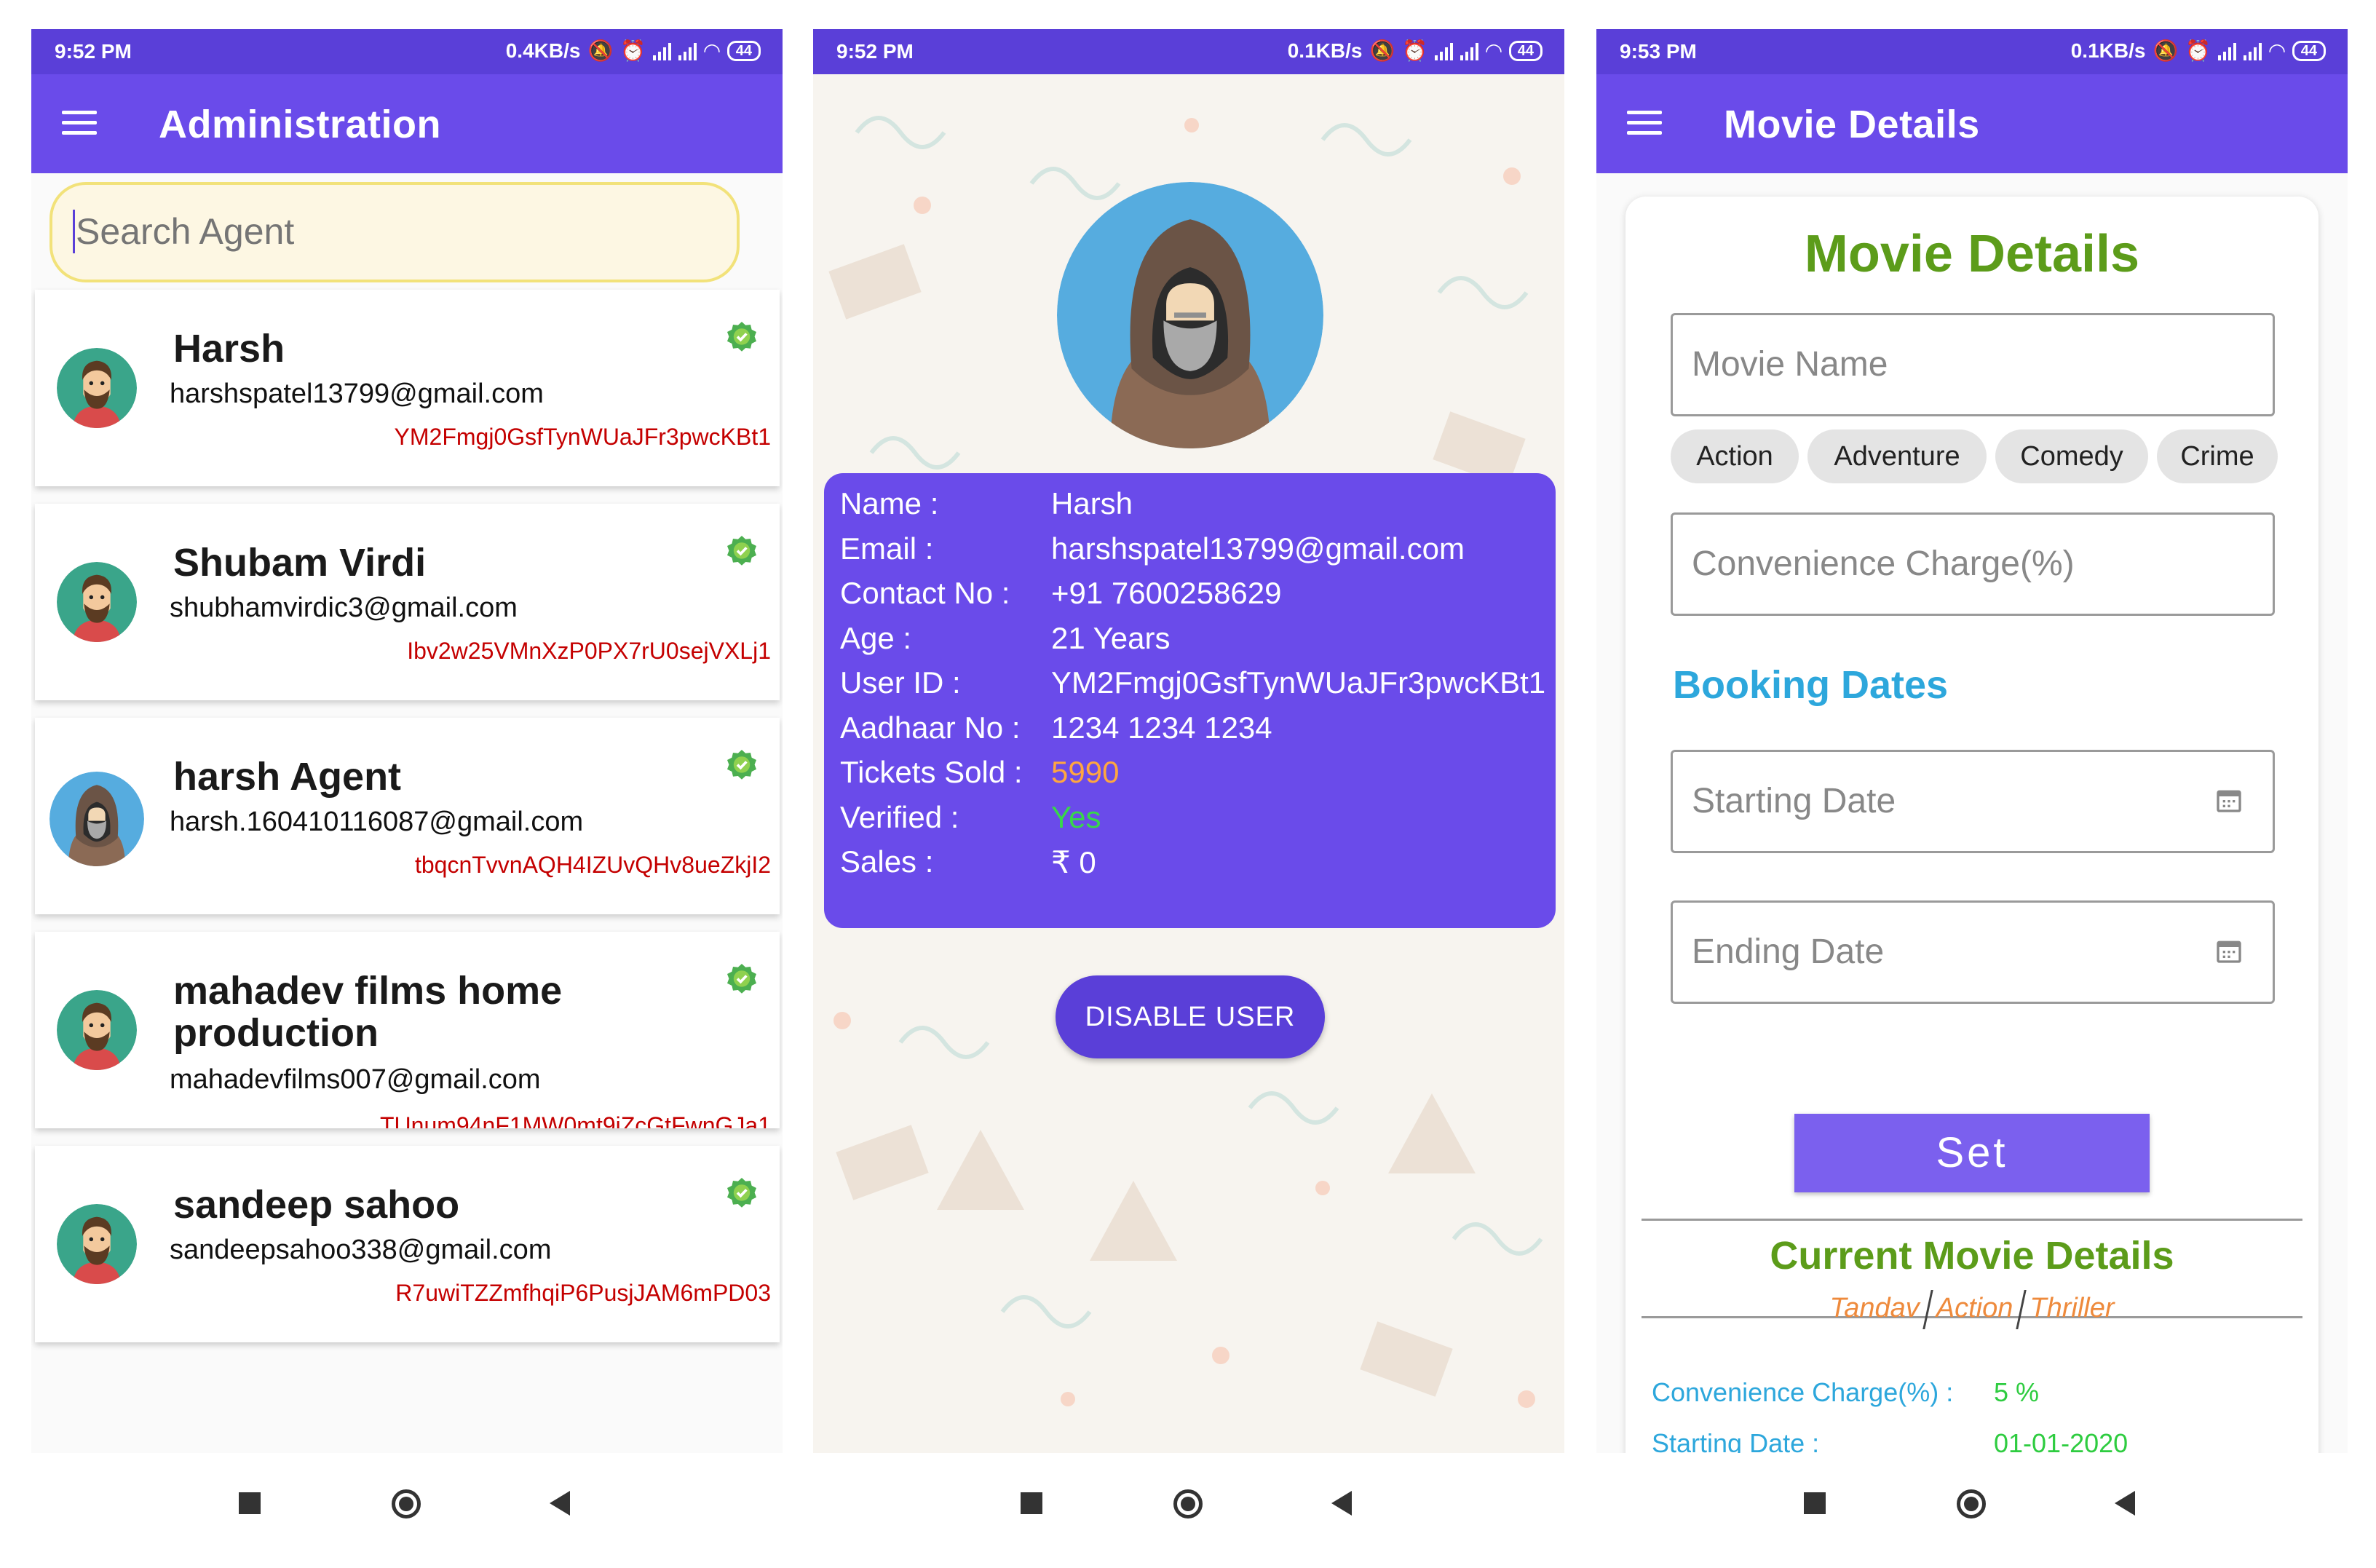  I want to click on info-label: Age :, so click(876, 637).